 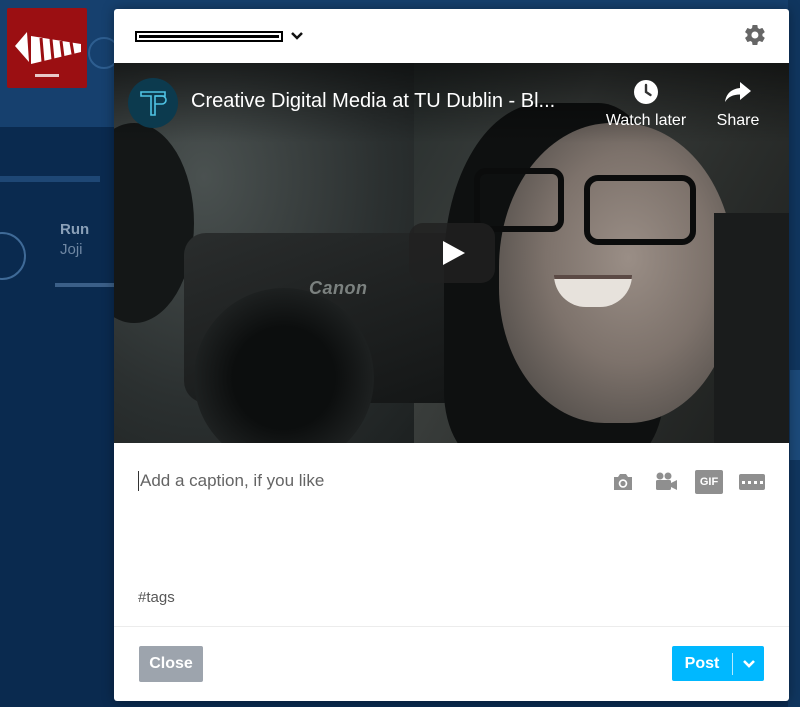 I want to click on clock-icon, so click(x=646, y=92).